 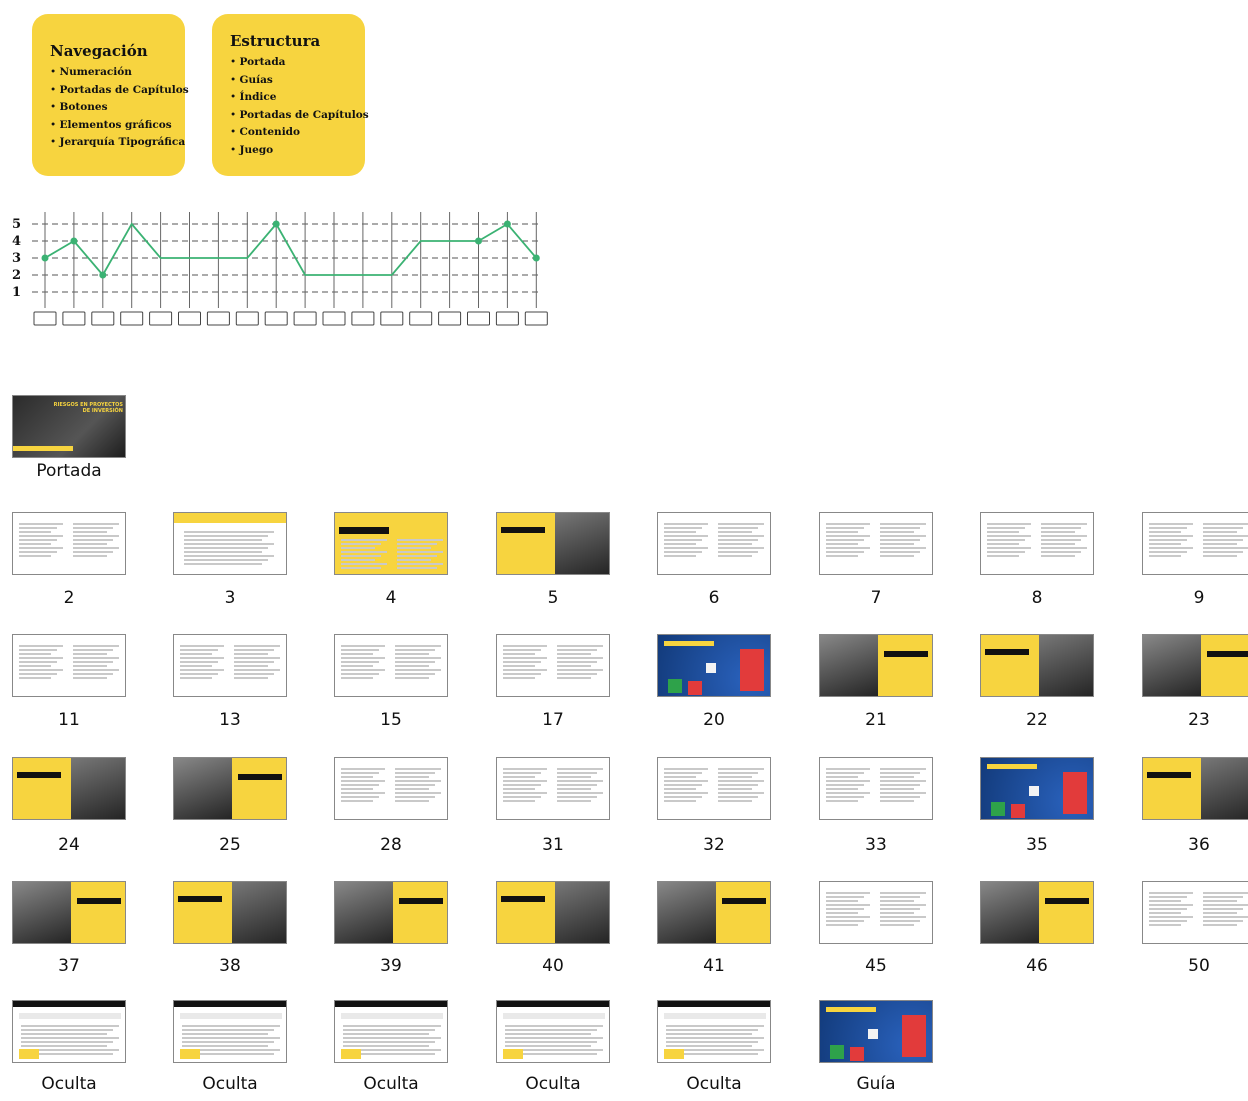 I want to click on y-tick-label: 4, so click(x=16, y=241).